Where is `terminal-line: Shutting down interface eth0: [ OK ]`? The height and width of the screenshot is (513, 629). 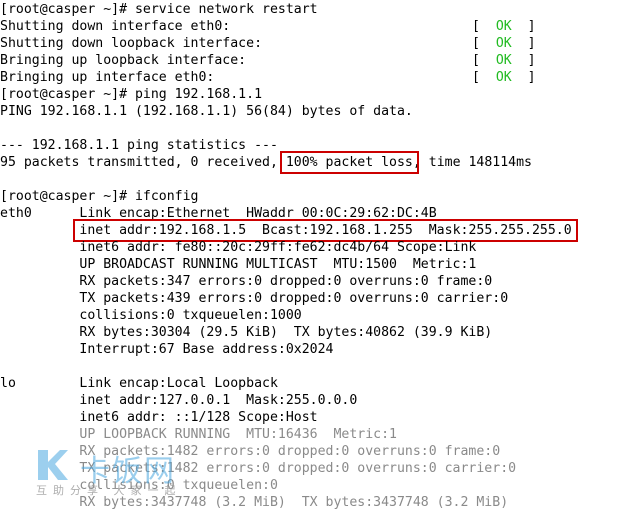 terminal-line: Shutting down interface eth0: [ OK ] is located at coordinates (268, 26).